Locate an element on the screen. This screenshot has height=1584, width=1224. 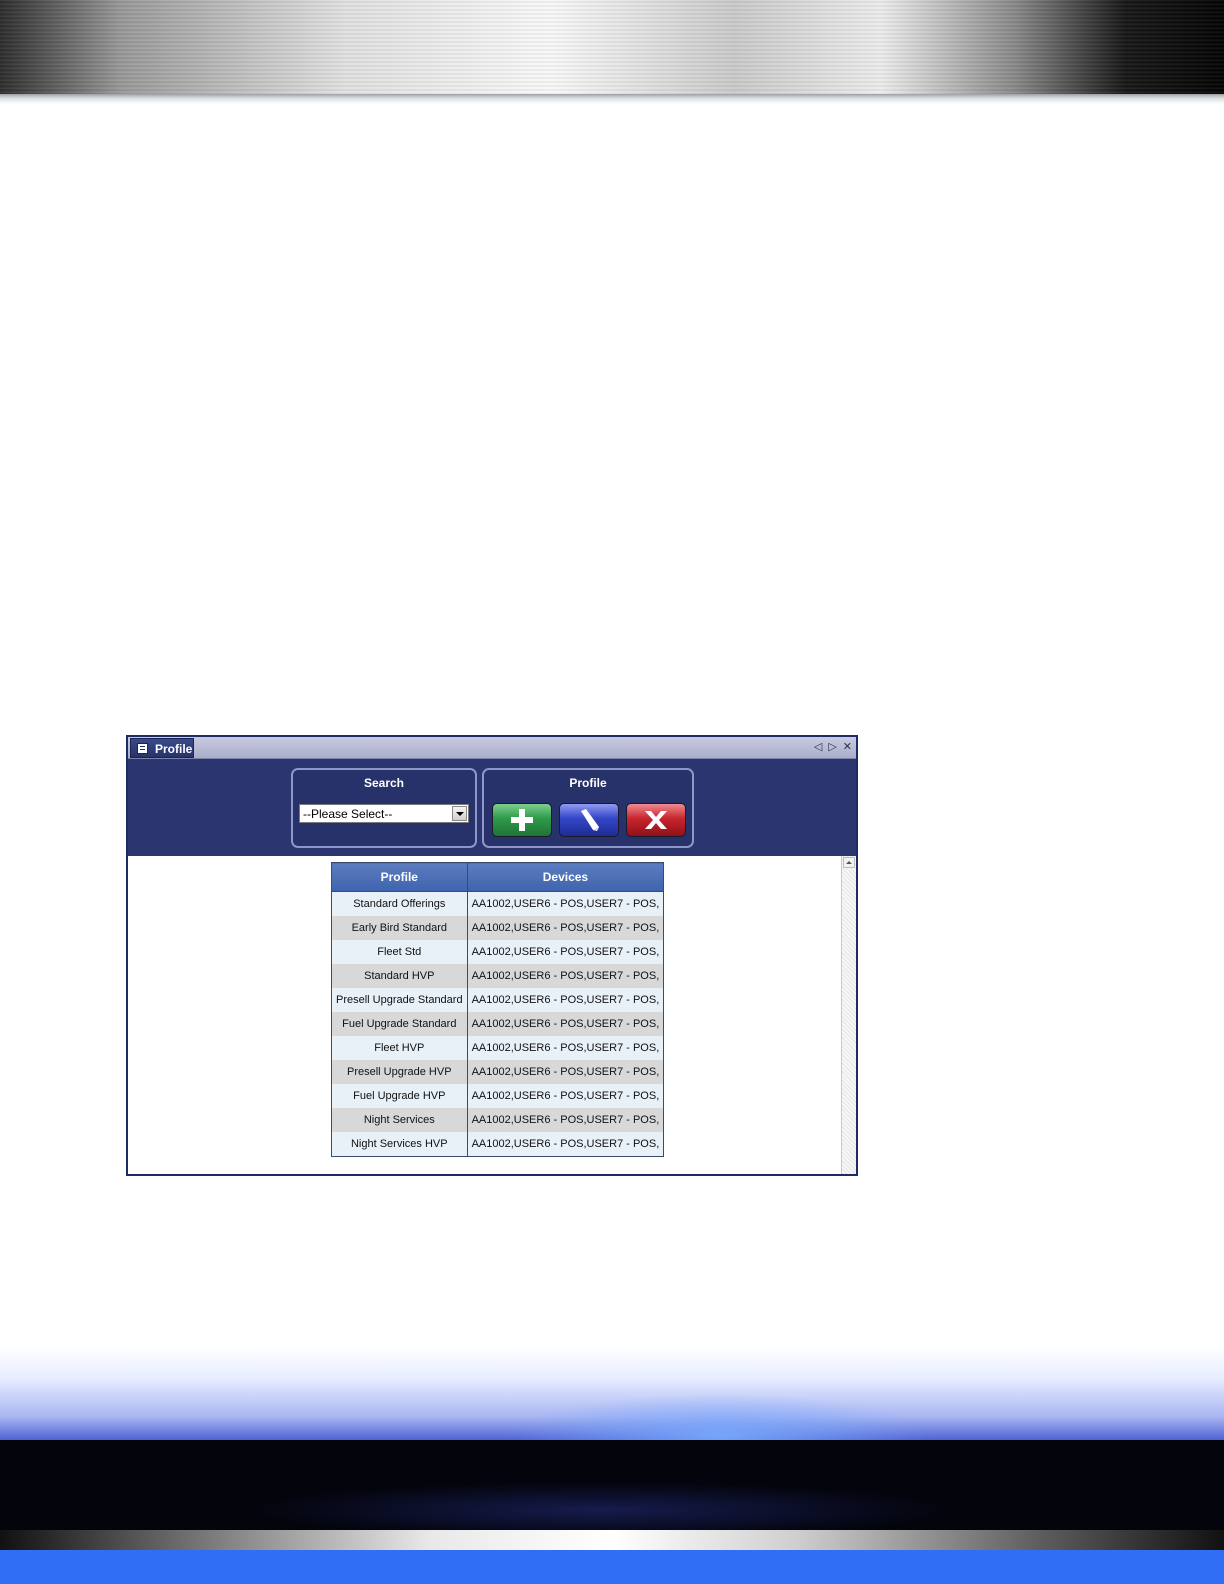
plus-icon is located at coordinates (522, 820).